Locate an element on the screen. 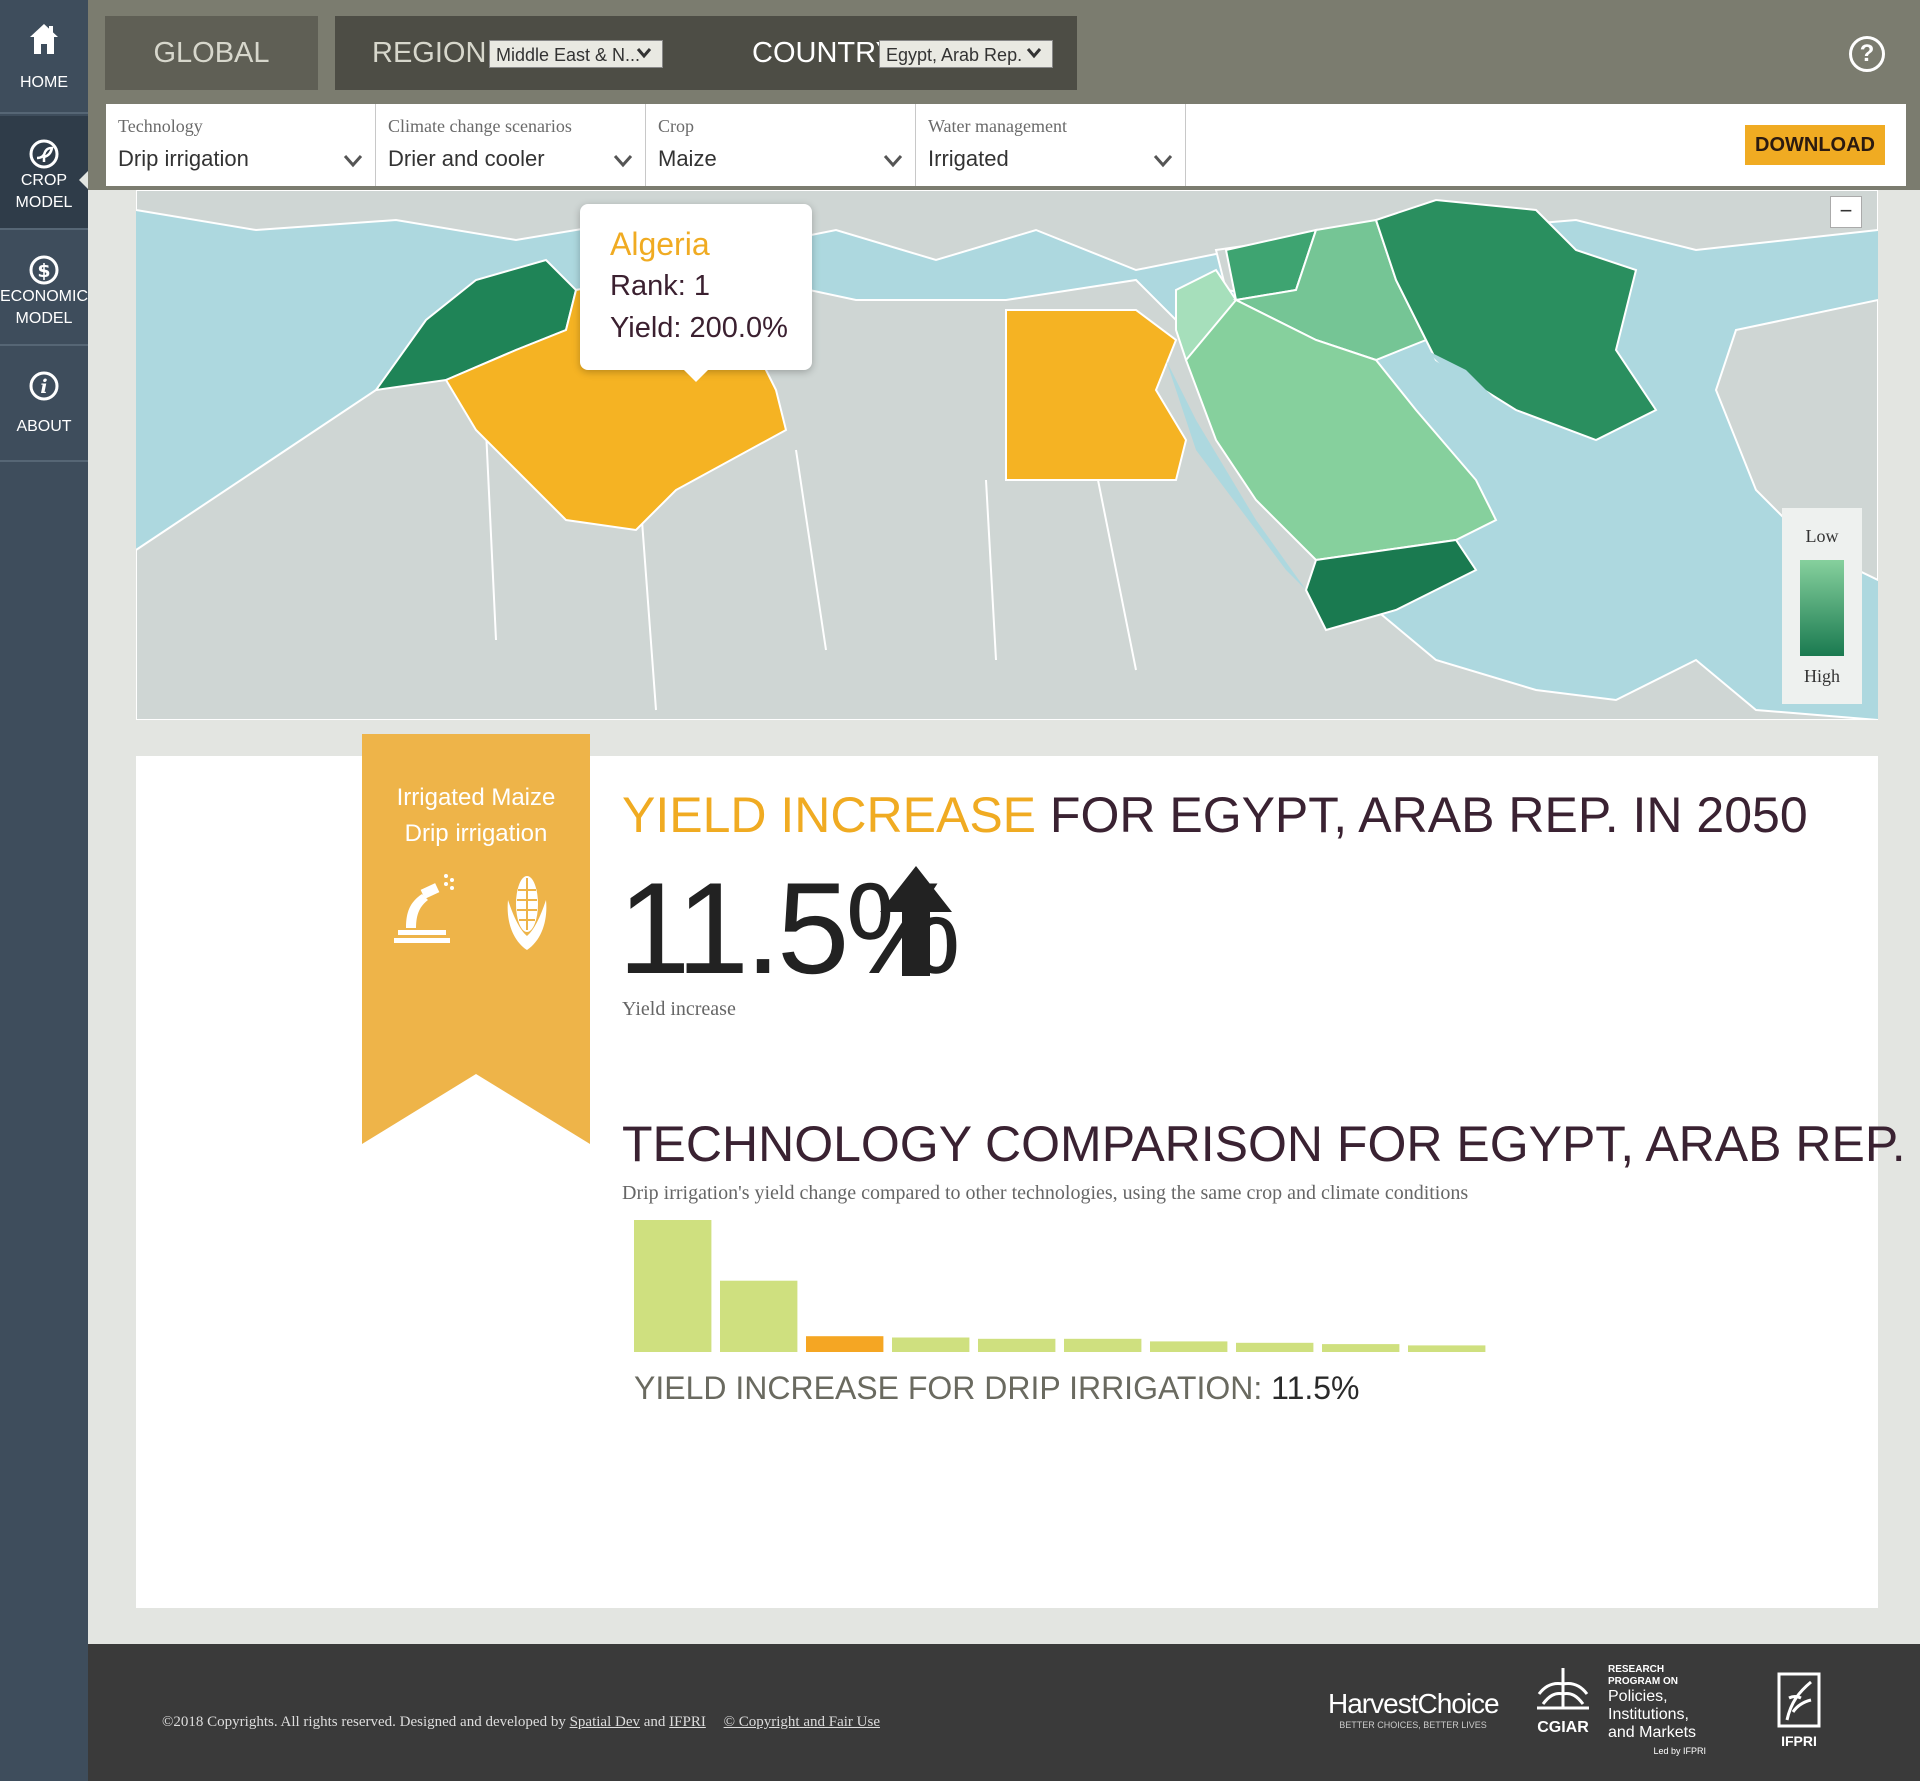 The height and width of the screenshot is (1781, 1920). cgiar-logo: CGIAR is located at coordinates (1563, 1700).